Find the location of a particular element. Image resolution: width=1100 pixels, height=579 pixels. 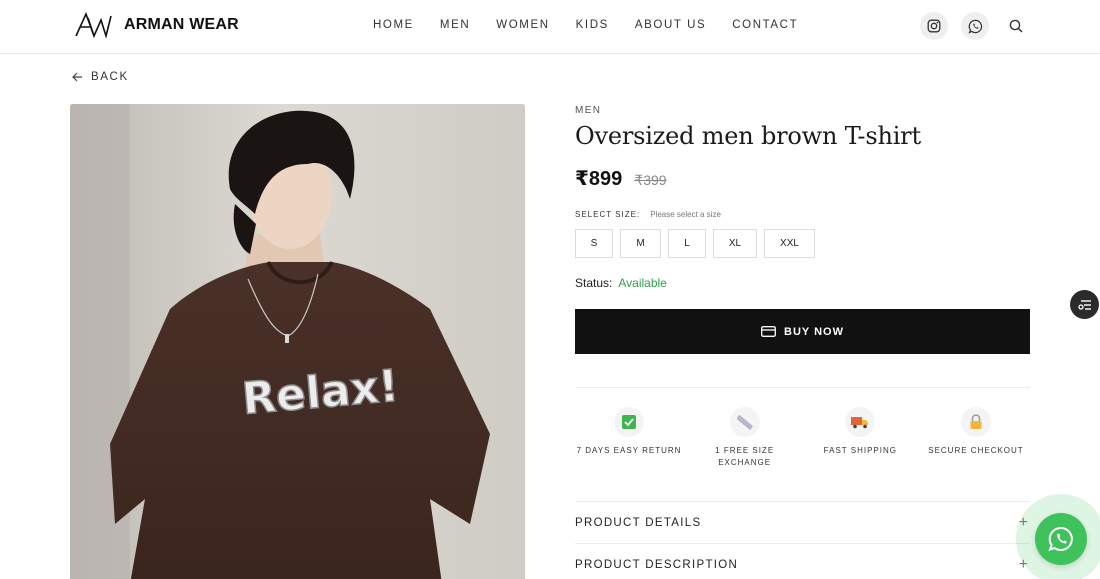

stock-status: Status: Available is located at coordinates (621, 283).